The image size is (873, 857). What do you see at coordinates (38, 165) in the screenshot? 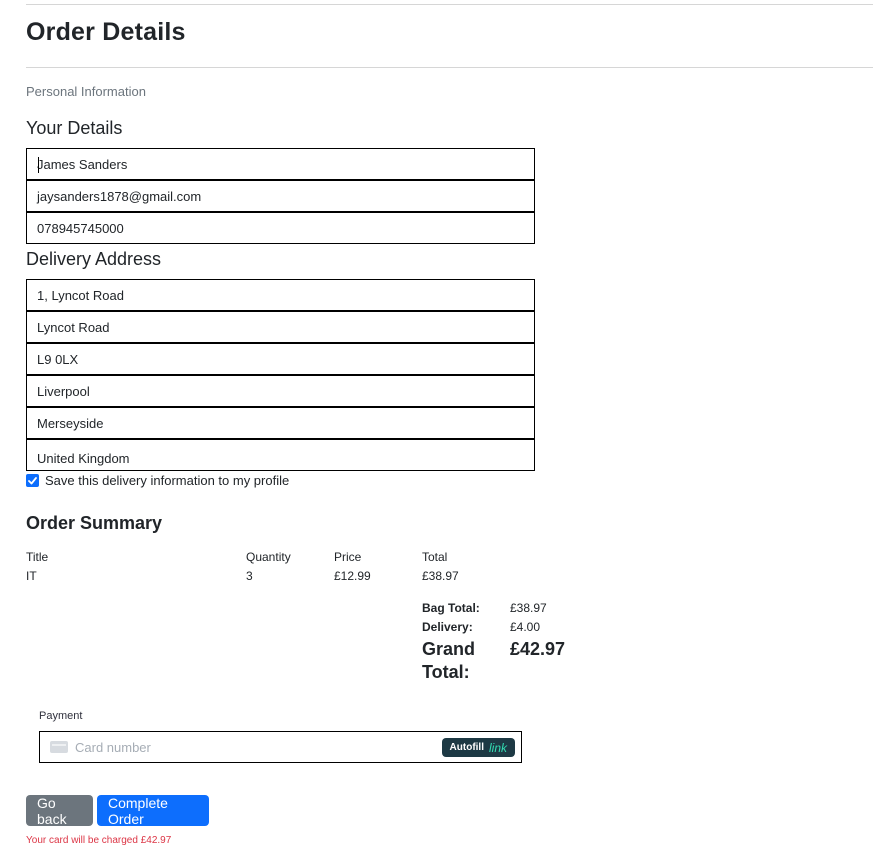
I see `text-caret` at bounding box center [38, 165].